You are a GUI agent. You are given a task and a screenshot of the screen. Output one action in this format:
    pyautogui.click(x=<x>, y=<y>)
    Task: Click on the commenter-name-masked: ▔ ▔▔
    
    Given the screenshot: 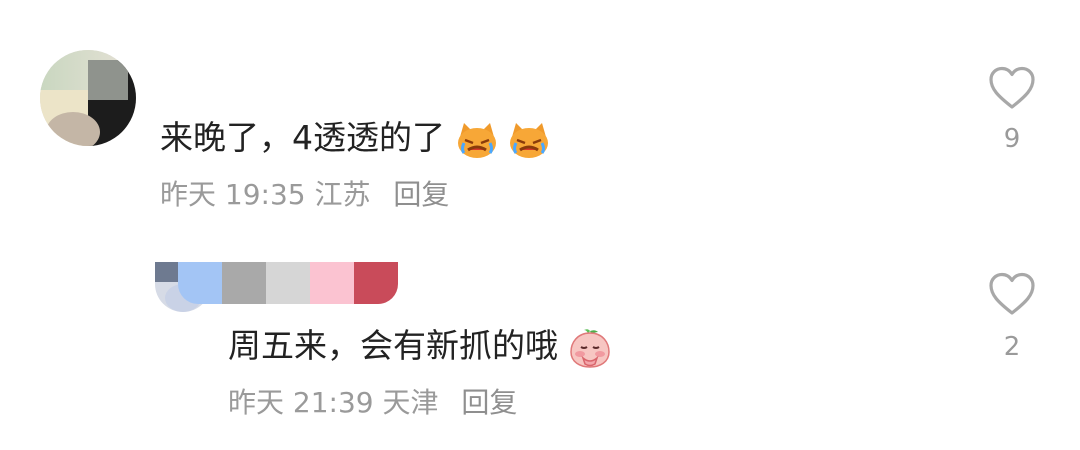 What is the action you would take?
    pyautogui.click(x=200, y=80)
    